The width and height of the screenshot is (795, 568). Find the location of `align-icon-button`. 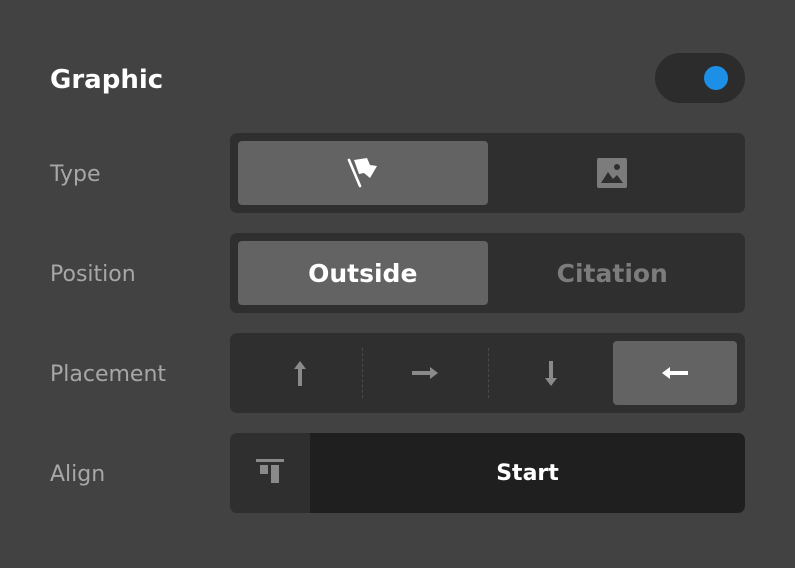

align-icon-button is located at coordinates (270, 473).